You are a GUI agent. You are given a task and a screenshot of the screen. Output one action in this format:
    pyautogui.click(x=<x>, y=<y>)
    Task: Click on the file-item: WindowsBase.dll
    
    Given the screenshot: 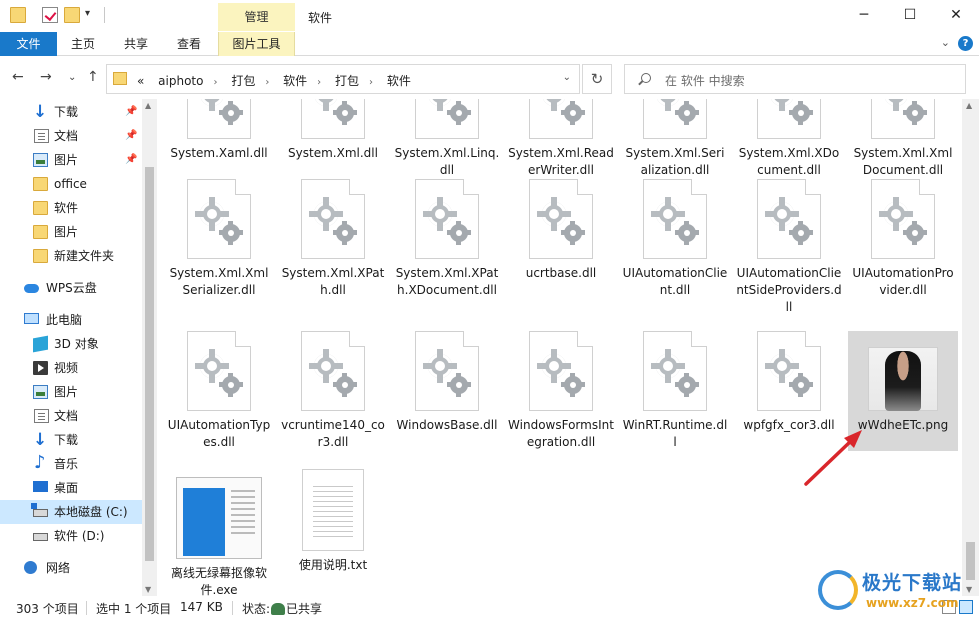 What is the action you would take?
    pyautogui.click(x=447, y=382)
    